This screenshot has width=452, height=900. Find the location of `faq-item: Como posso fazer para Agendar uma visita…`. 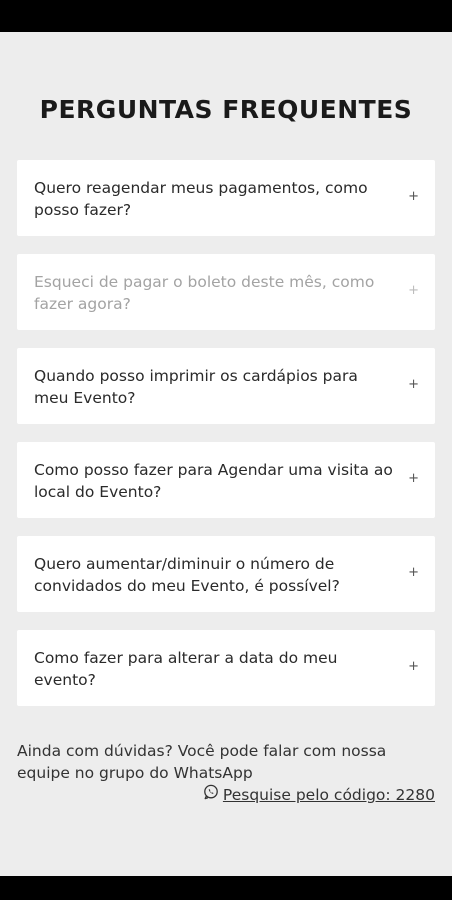

faq-item: Como posso fazer para Agendar uma visita… is located at coordinates (226, 480).